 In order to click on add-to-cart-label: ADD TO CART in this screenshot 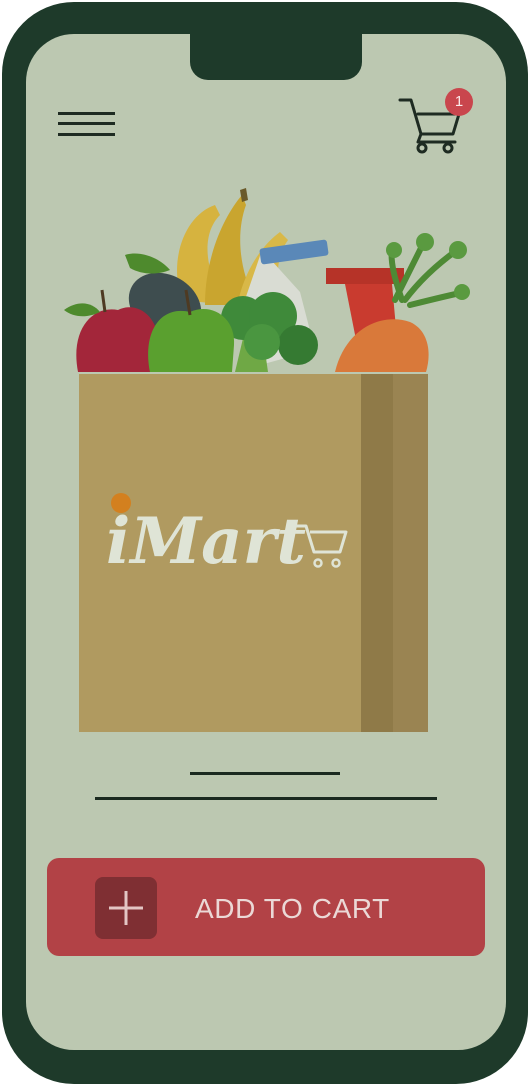, I will do `click(292, 908)`.